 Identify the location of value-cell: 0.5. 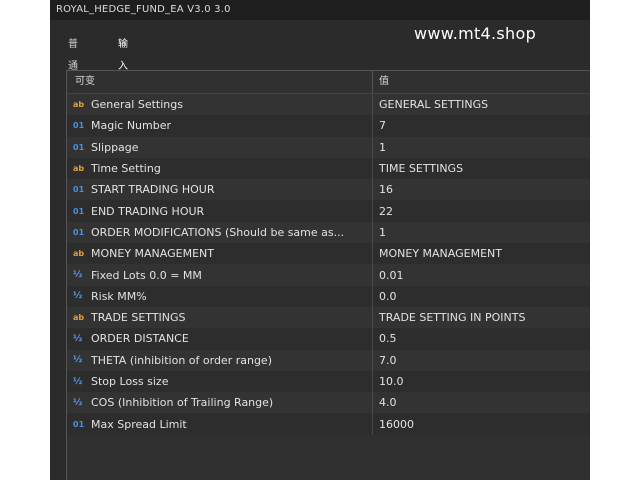
(481, 338).